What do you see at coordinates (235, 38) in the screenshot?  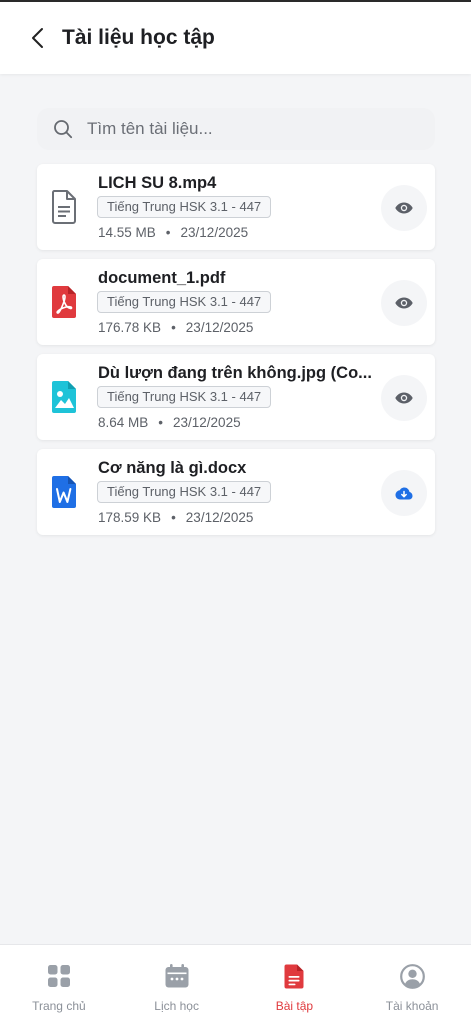 I see `app-header: Tài liệu học tập` at bounding box center [235, 38].